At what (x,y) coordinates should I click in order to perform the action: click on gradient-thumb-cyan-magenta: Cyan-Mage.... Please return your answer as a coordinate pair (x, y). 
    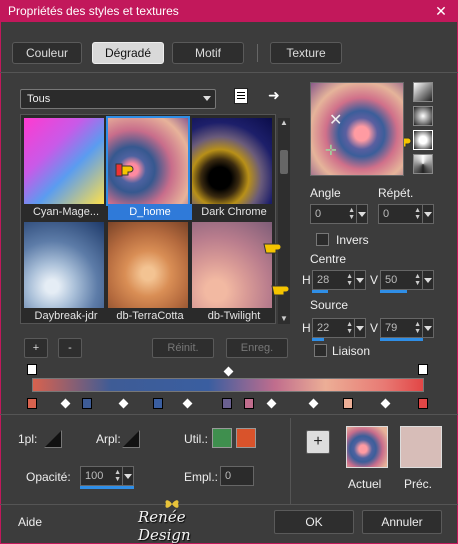
    Looking at the image, I should click on (64, 168).